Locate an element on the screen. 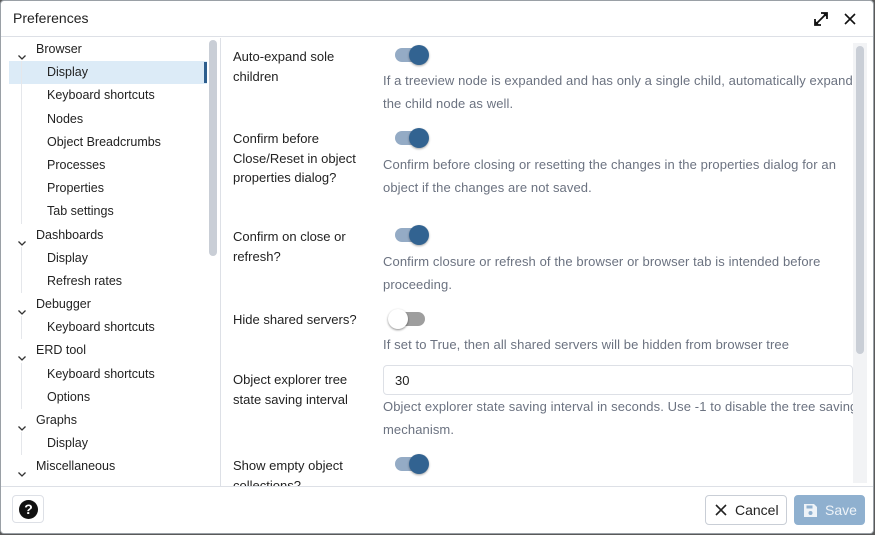  tree-item-label: Nodes is located at coordinates (65, 118).